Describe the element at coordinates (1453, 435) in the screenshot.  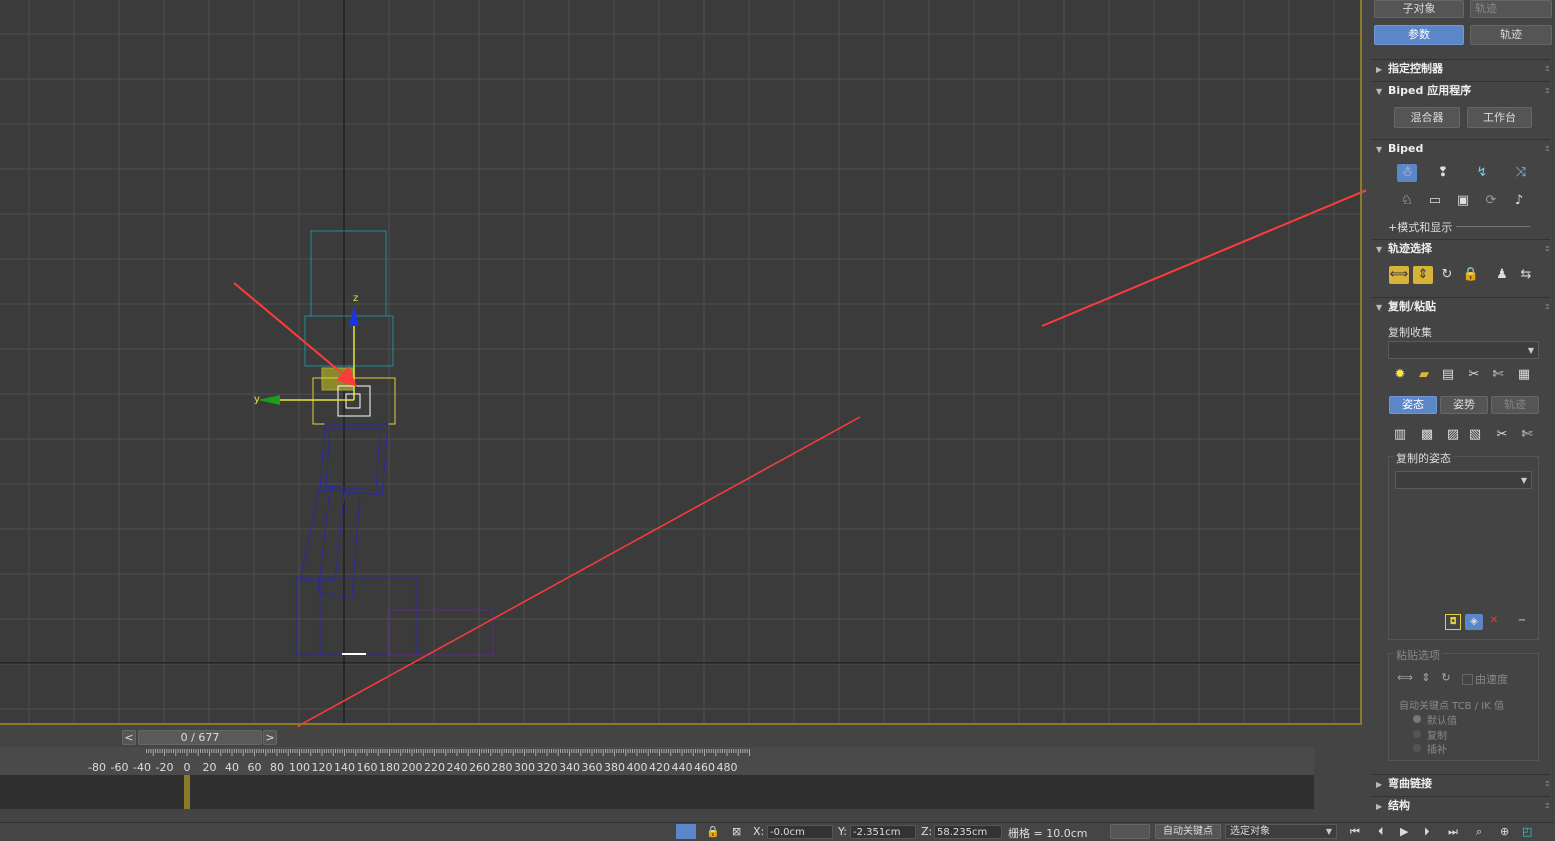
I see `paste-posture-opposite-icon: ▨` at that location.